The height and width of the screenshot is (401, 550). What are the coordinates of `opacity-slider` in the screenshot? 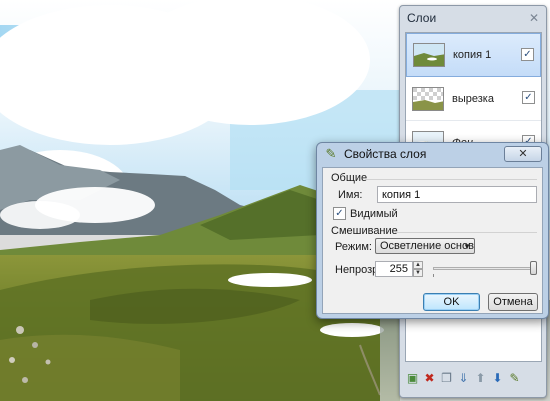 It's located at (488, 269).